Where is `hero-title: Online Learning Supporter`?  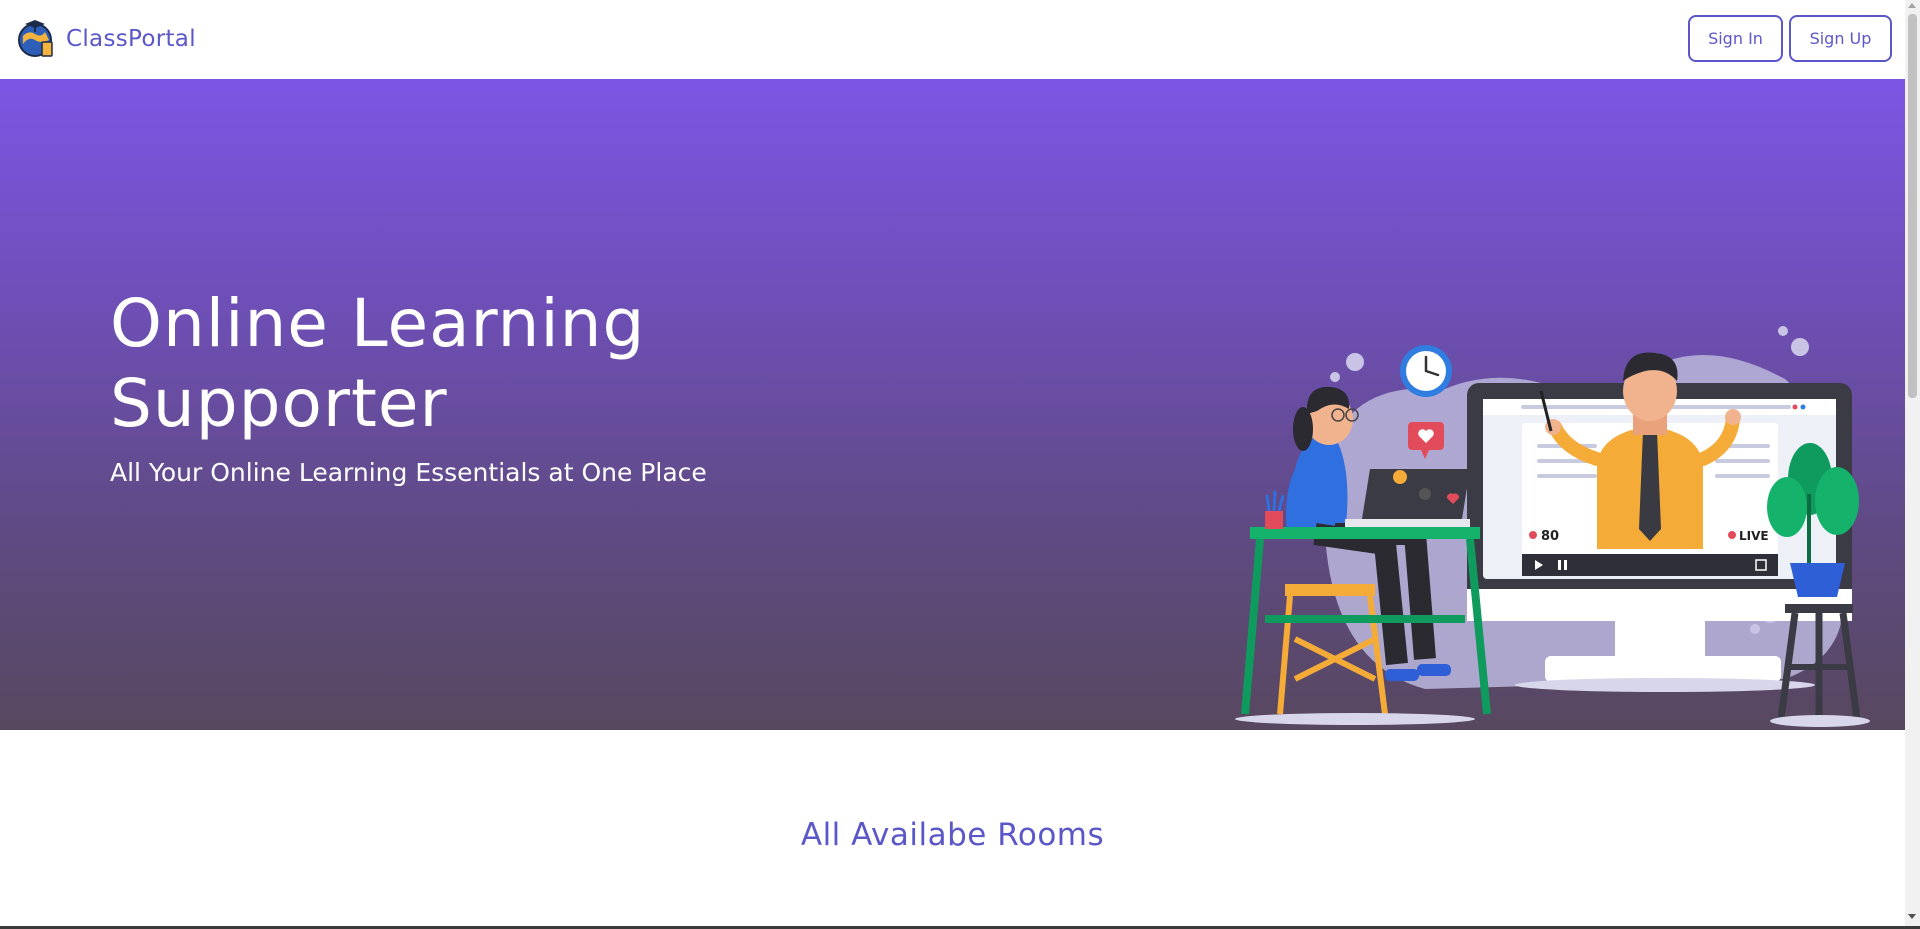 hero-title: Online Learning Supporter is located at coordinates (378, 363).